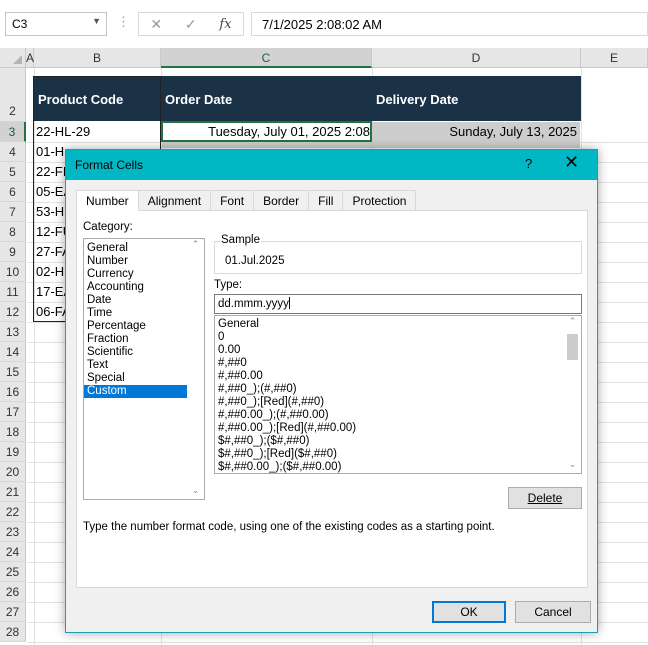 This screenshot has width=648, height=645. What do you see at coordinates (225, 24) in the screenshot?
I see `insert-function-icon: fx` at bounding box center [225, 24].